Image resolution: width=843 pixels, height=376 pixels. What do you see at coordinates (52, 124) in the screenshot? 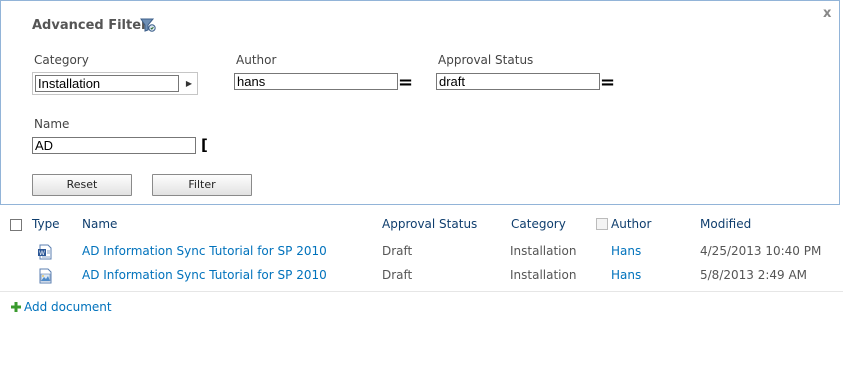
I see `name-label: Name` at bounding box center [52, 124].